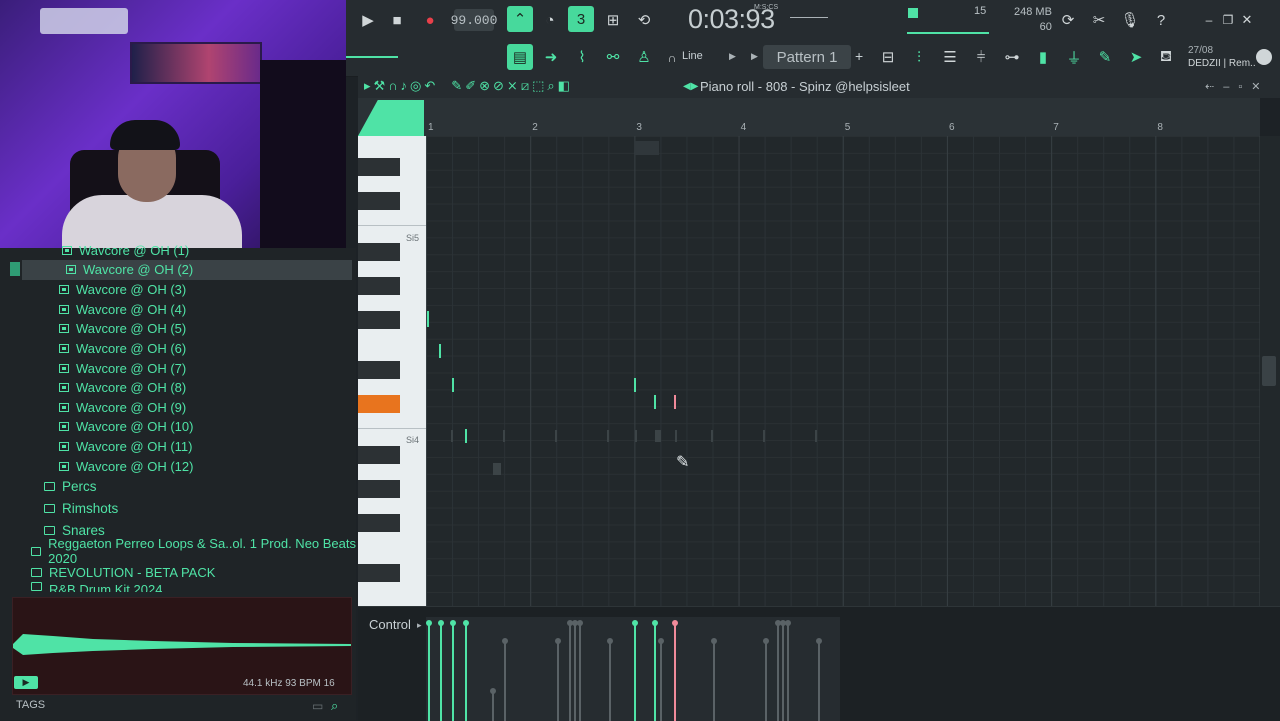  What do you see at coordinates (372, 57) in the screenshot?
I see `master-volume-slider` at bounding box center [372, 57].